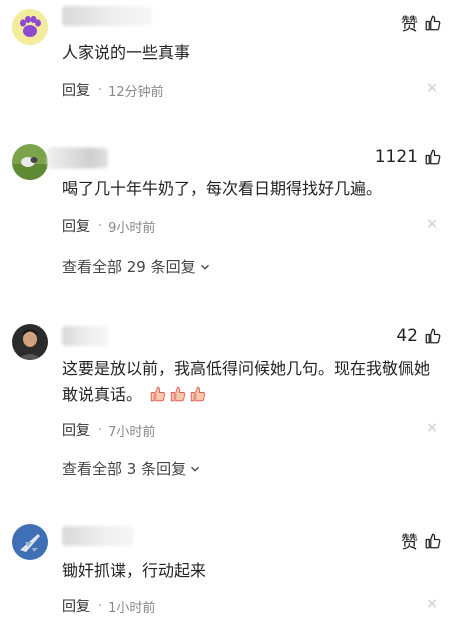  I want to click on grass-avatar-icon, so click(30, 162).